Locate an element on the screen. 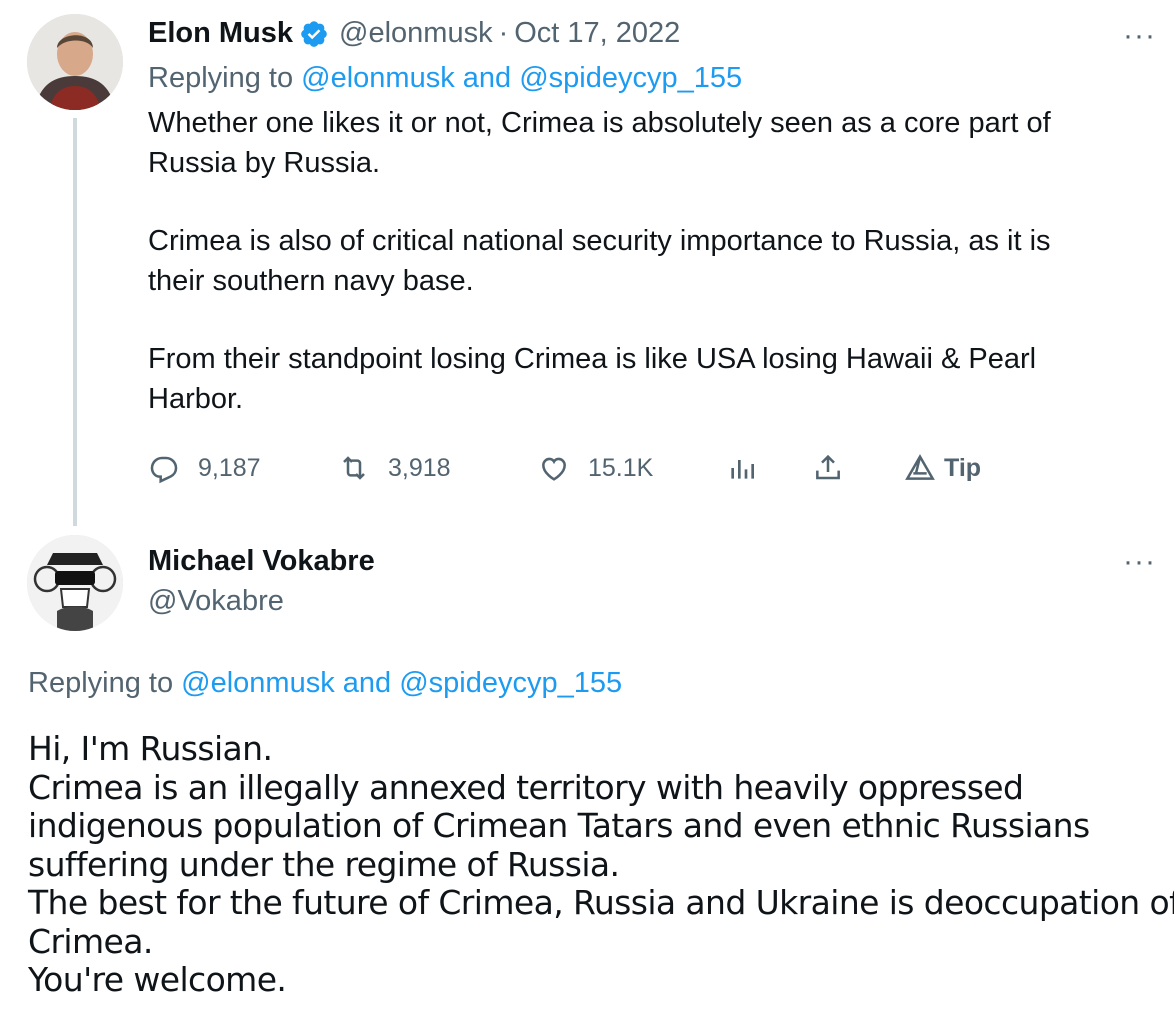  reply-count: 9,187 is located at coordinates (229, 467).